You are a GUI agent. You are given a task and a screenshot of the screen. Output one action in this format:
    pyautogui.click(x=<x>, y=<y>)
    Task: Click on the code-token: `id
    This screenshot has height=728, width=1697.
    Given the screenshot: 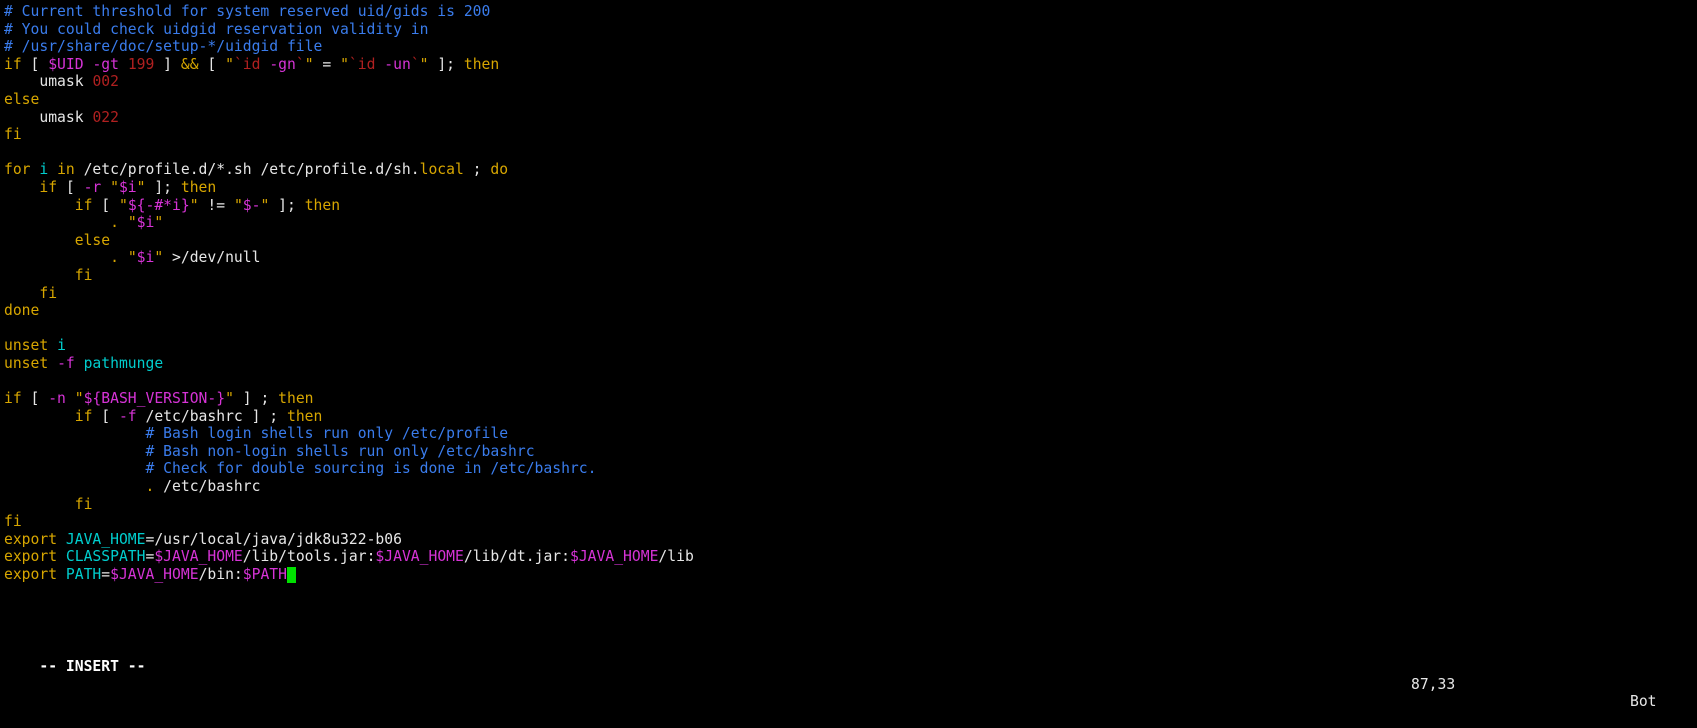 What is the action you would take?
    pyautogui.click(x=366, y=64)
    